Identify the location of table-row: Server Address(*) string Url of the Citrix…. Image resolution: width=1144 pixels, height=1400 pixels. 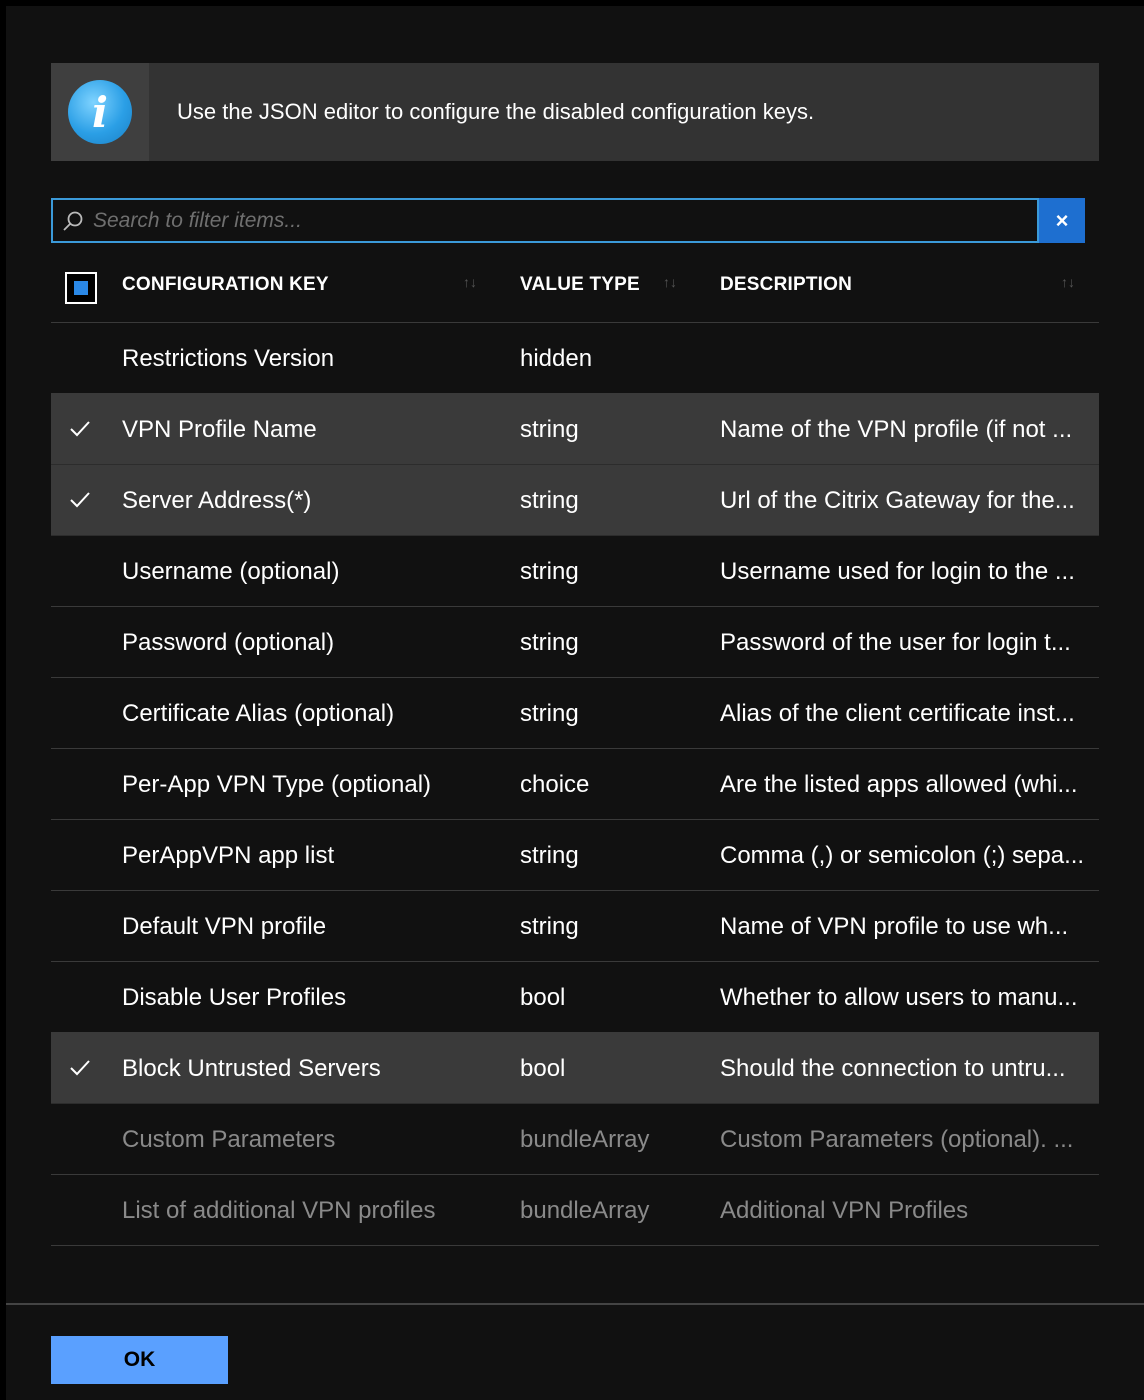
(575, 500).